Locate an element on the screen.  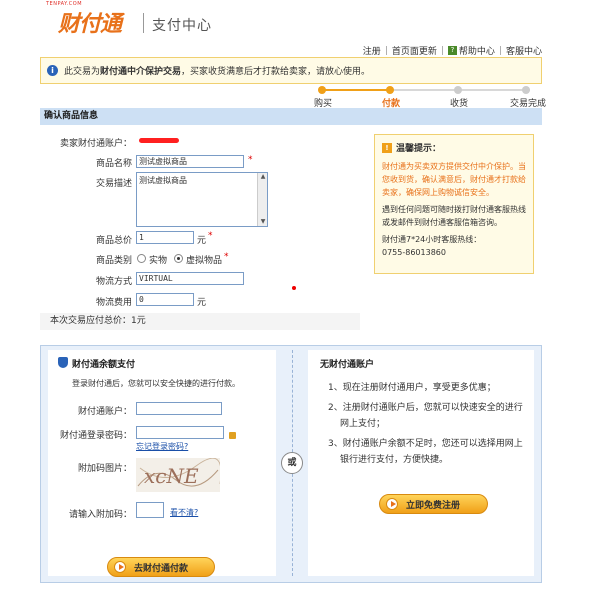
step-dot-complete is located at coordinates (526, 90).